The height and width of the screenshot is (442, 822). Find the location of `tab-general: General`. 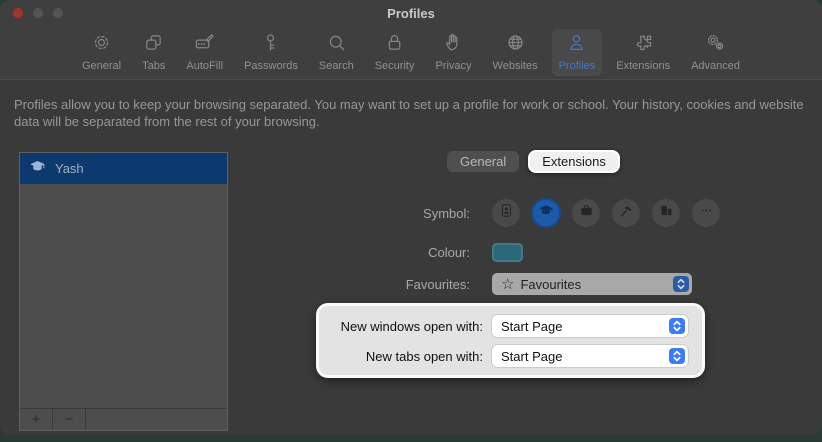

tab-general: General is located at coordinates (483, 161).